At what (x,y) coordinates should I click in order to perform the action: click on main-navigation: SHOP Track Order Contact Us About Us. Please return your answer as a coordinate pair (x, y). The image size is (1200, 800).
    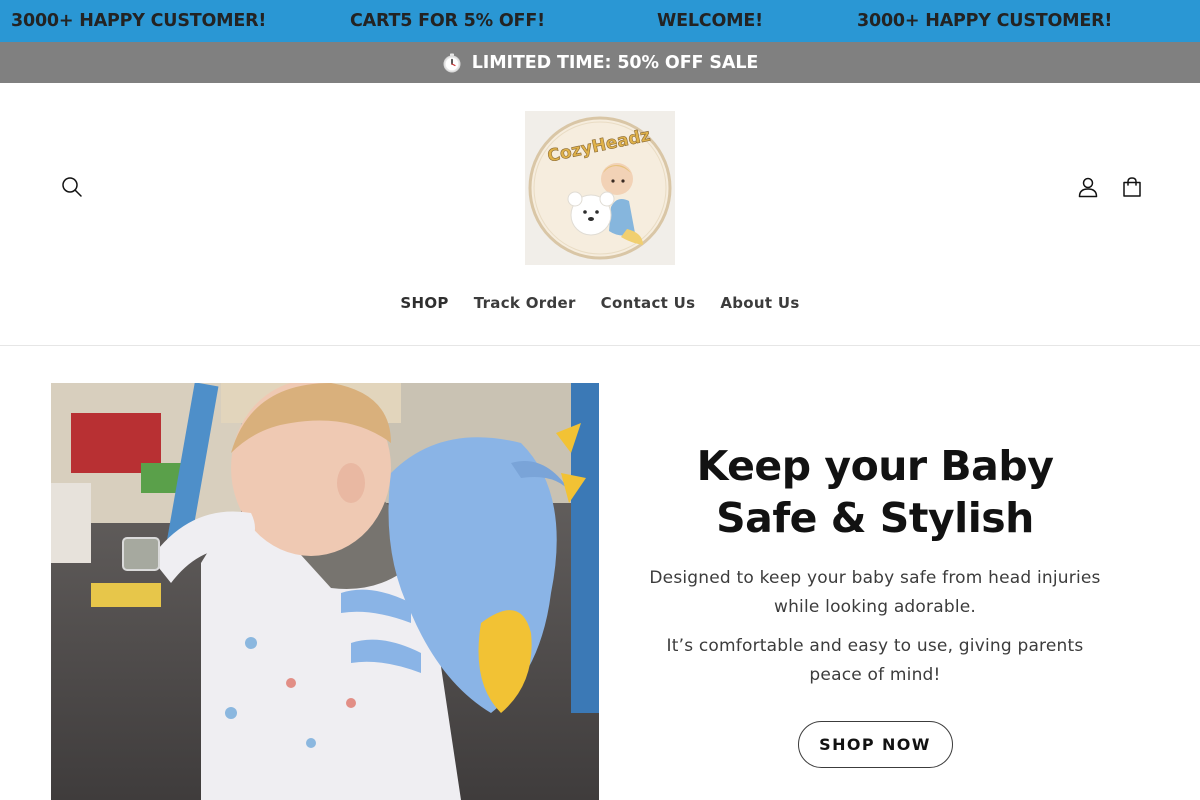
    Looking at the image, I should click on (600, 303).